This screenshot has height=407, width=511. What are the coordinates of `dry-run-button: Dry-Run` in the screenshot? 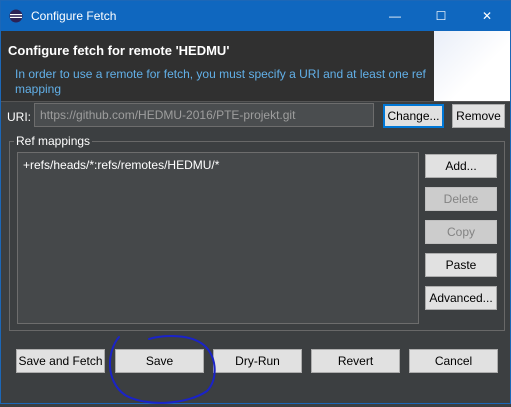 It's located at (257, 361).